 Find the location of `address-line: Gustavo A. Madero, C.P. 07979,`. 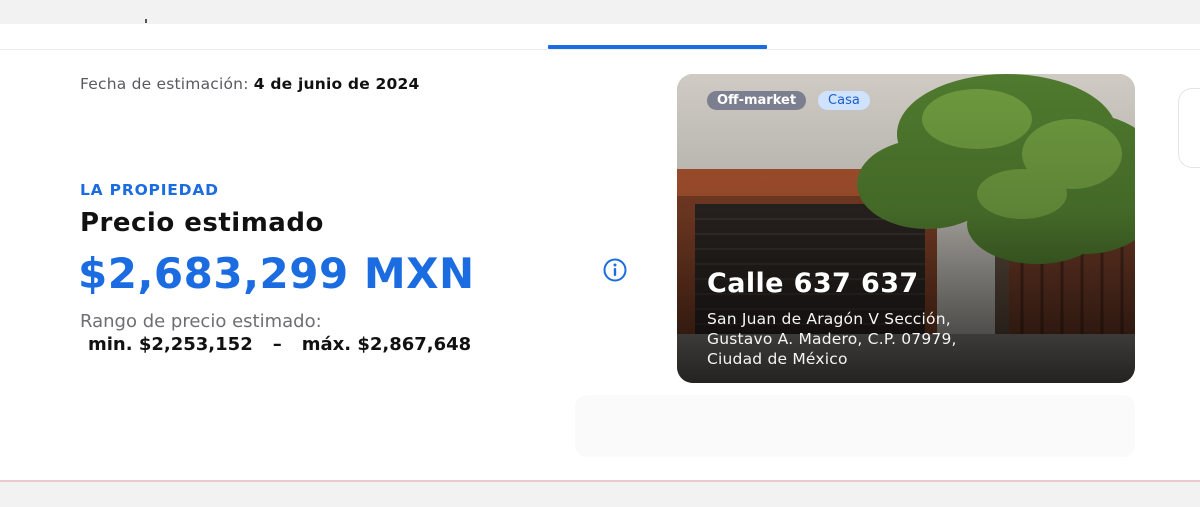

address-line: Gustavo A. Madero, C.P. 07979, is located at coordinates (832, 339).